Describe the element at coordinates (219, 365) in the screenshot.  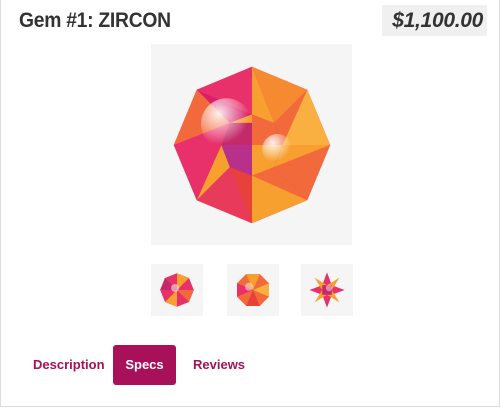
I see `tab-reviews: Reviews` at that location.